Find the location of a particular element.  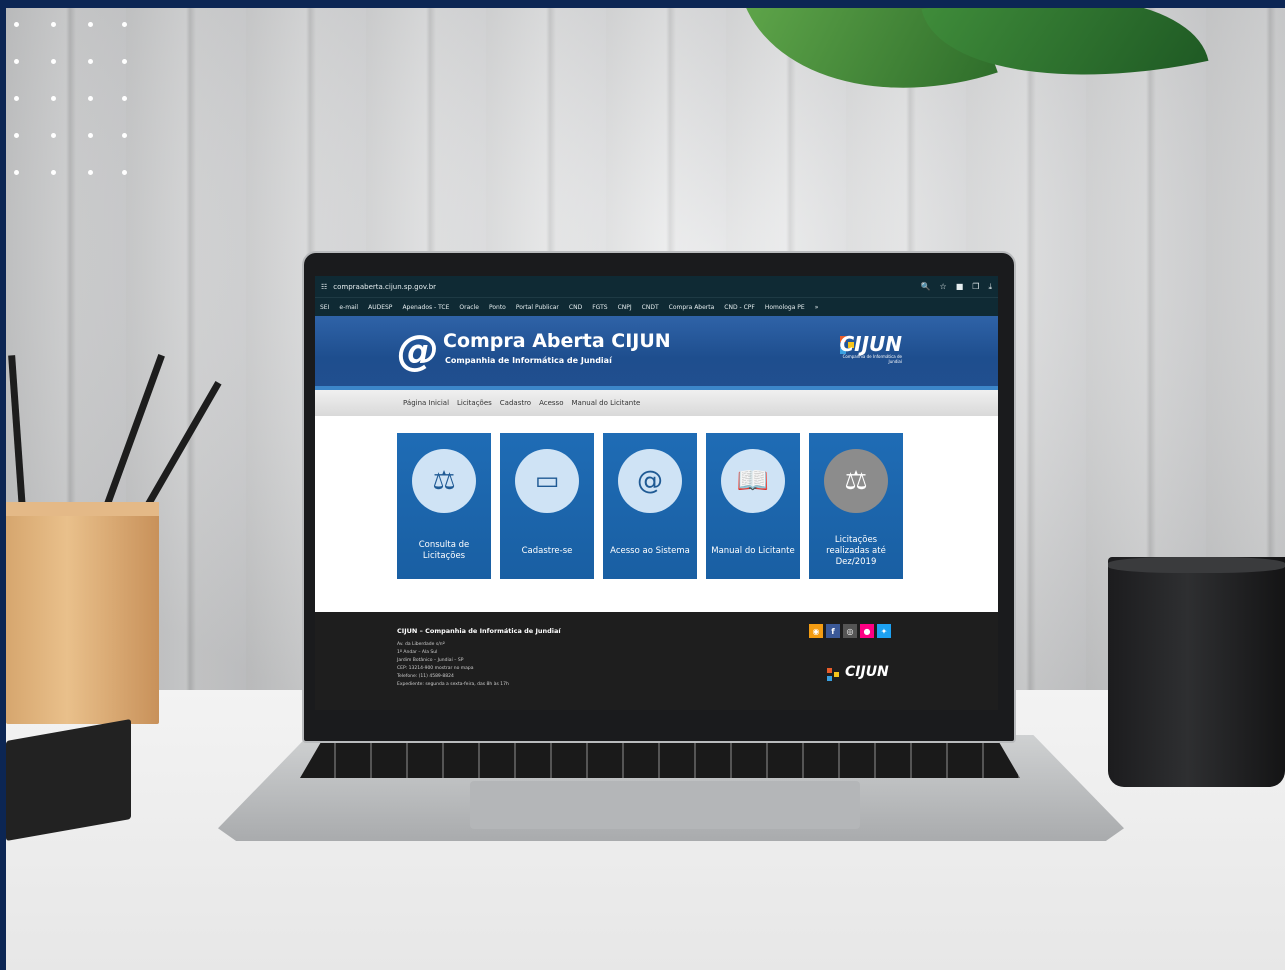

at-icon: @ is located at coordinates (650, 481).